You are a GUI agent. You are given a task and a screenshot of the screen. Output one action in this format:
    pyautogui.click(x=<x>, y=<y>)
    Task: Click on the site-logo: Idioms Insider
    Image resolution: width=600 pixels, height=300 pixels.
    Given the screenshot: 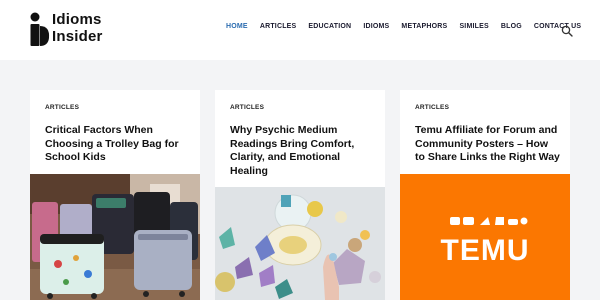 What is the action you would take?
    pyautogui.click(x=73, y=30)
    